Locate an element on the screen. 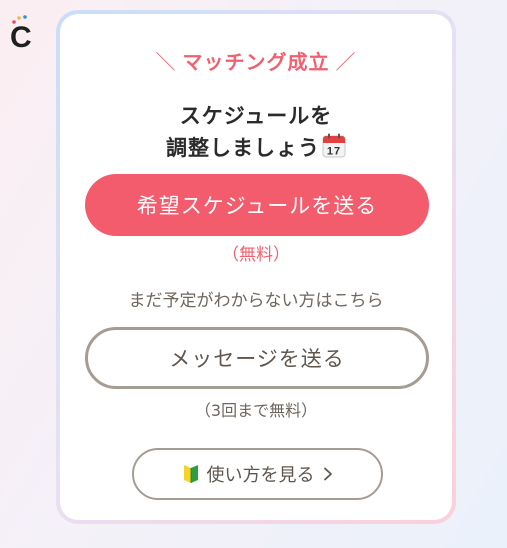  how-to-use-button: 使い方を見る is located at coordinates (257, 474).